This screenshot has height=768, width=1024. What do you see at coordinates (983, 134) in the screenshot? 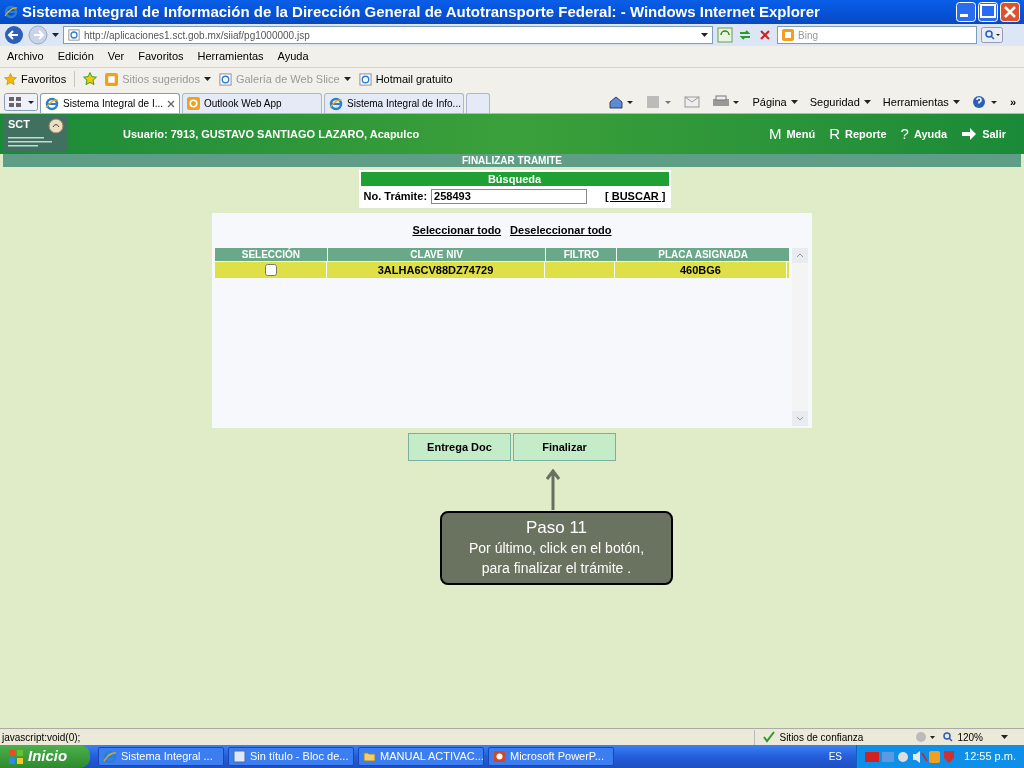
I see `nav-link: Salir` at bounding box center [983, 134].